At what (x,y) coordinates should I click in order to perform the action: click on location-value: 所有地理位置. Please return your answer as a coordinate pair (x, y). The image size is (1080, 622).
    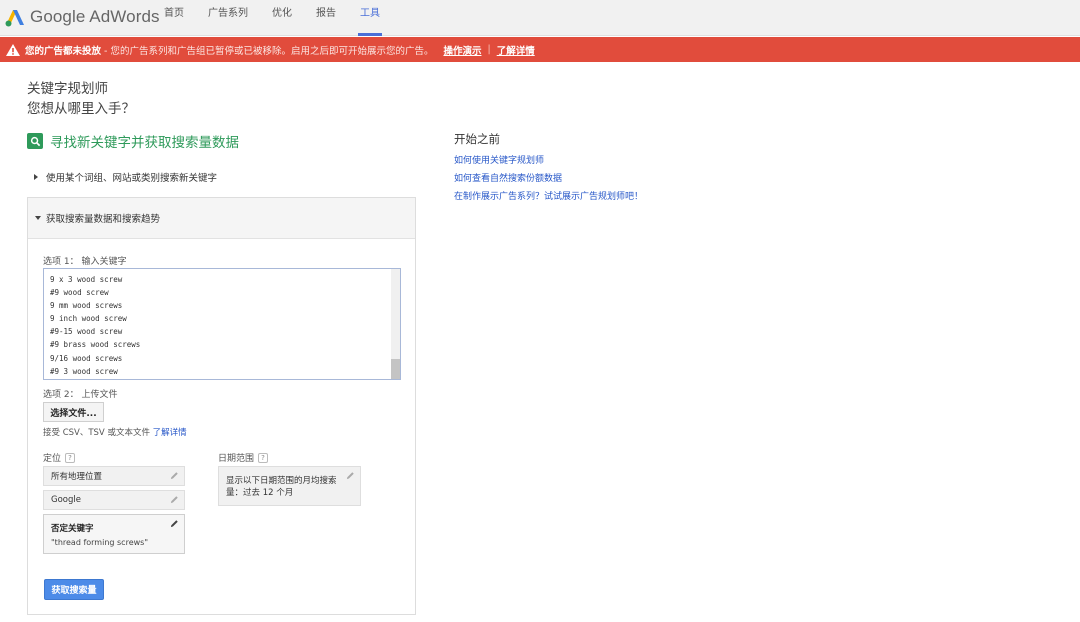
    Looking at the image, I should click on (77, 477).